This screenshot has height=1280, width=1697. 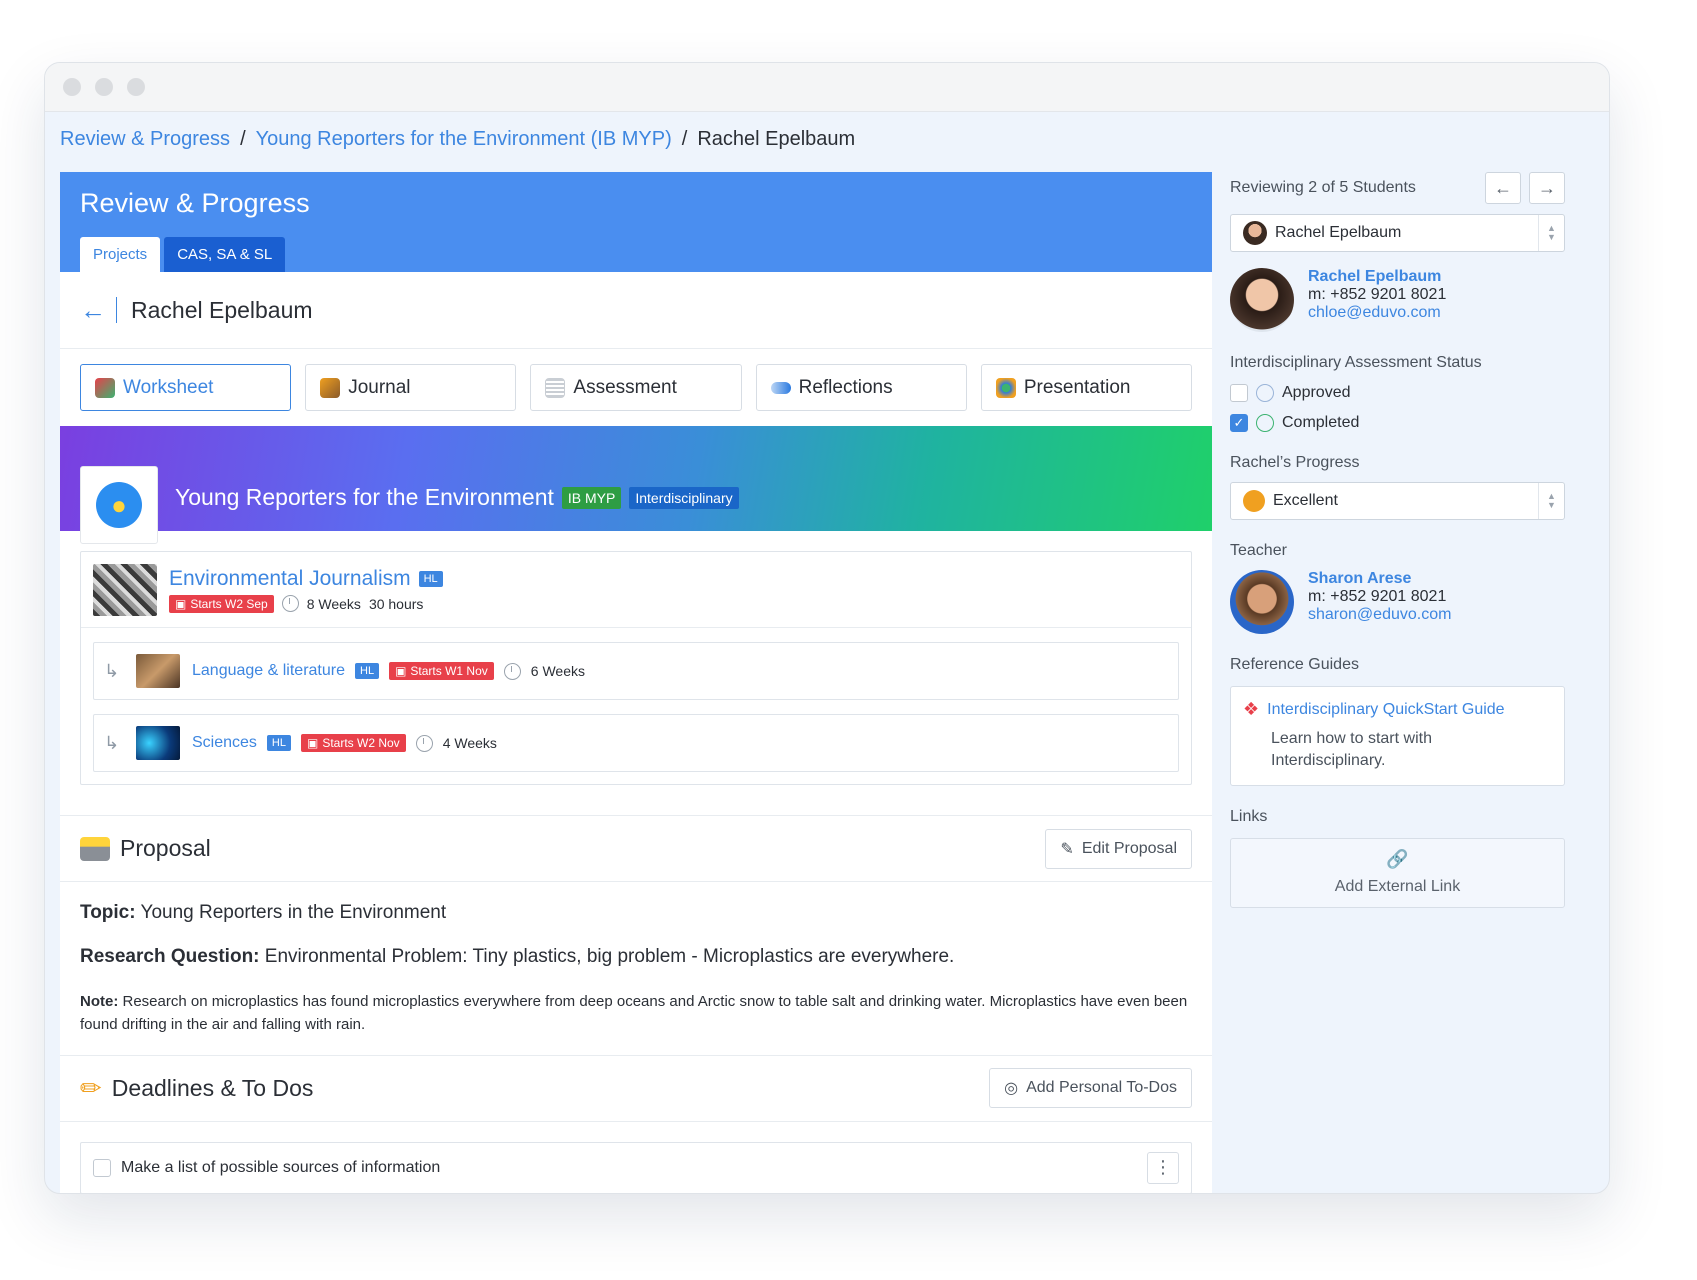 I want to click on select-updown-icon: ▲ ▼, so click(x=1551, y=501).